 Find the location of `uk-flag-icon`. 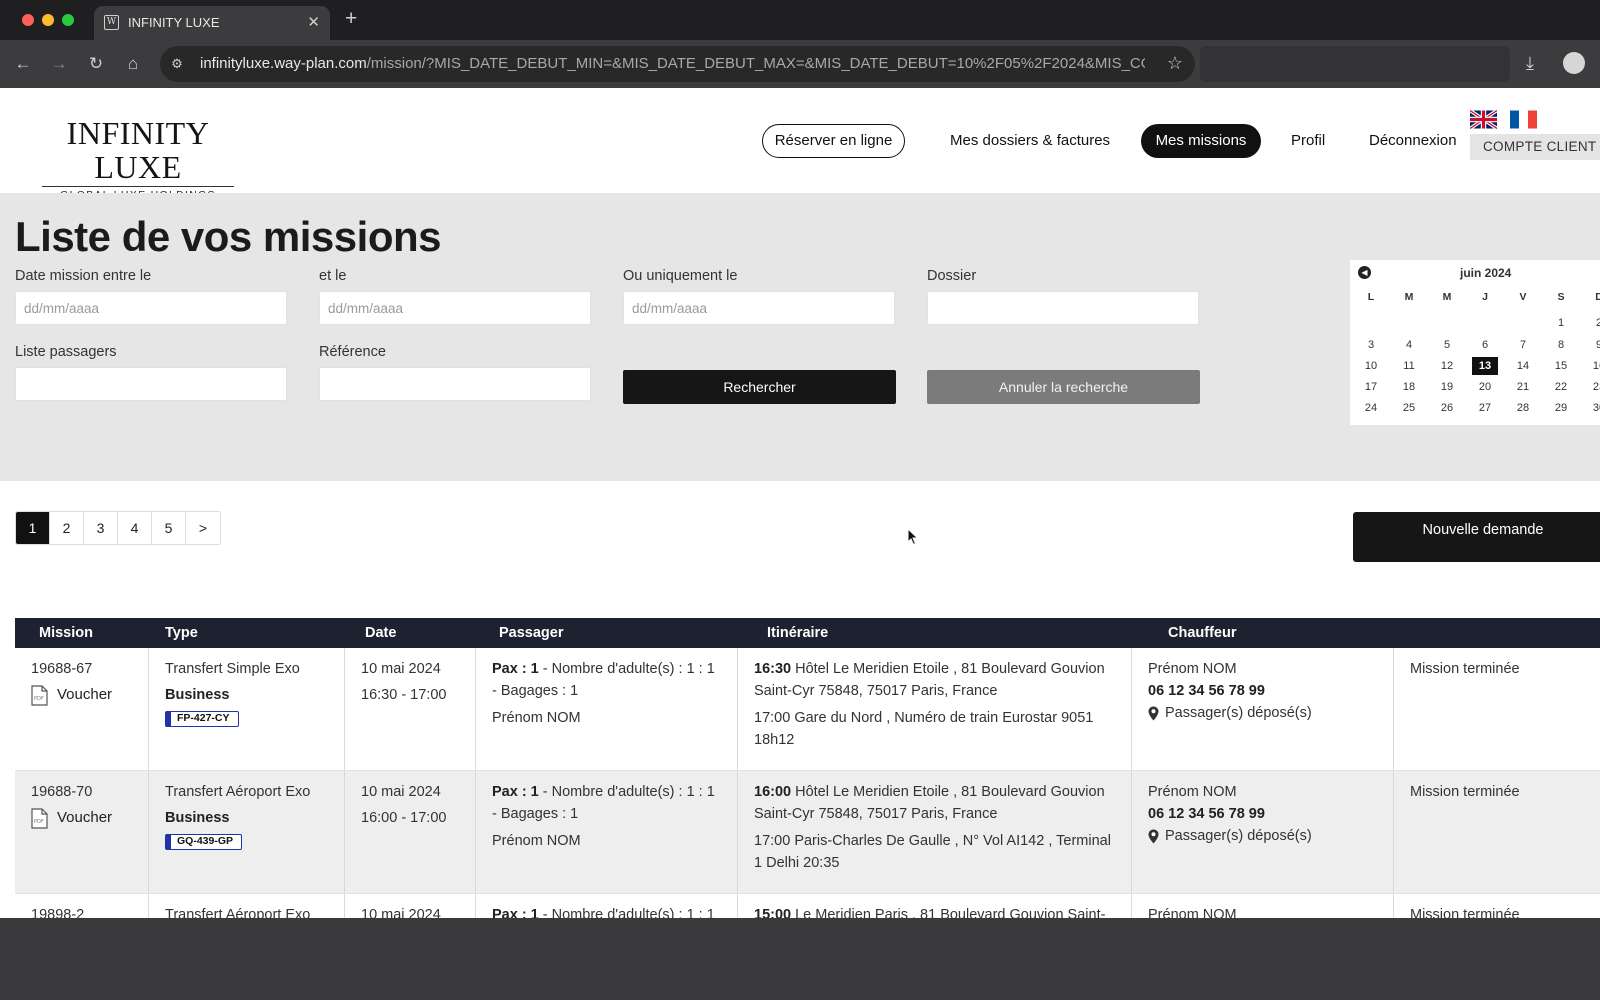

uk-flag-icon is located at coordinates (1483, 119).